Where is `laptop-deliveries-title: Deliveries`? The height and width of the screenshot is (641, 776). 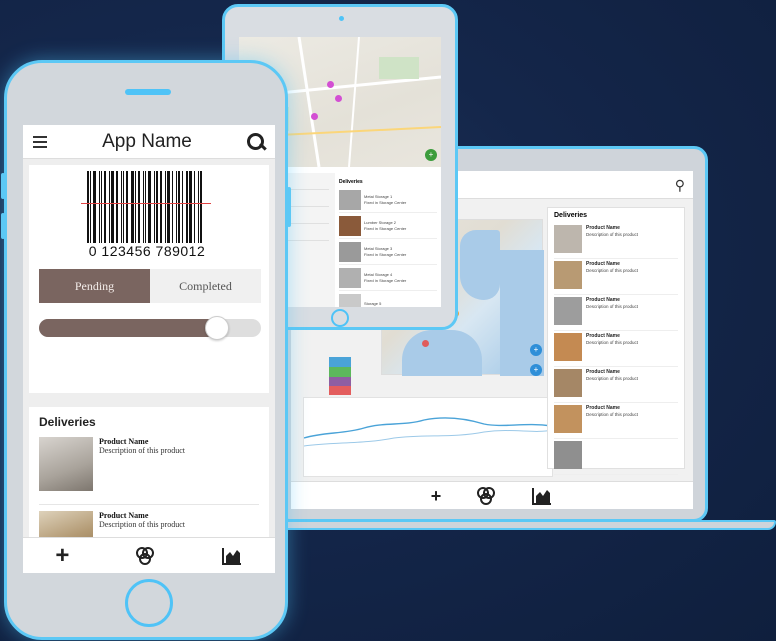 laptop-deliveries-title: Deliveries is located at coordinates (571, 215).